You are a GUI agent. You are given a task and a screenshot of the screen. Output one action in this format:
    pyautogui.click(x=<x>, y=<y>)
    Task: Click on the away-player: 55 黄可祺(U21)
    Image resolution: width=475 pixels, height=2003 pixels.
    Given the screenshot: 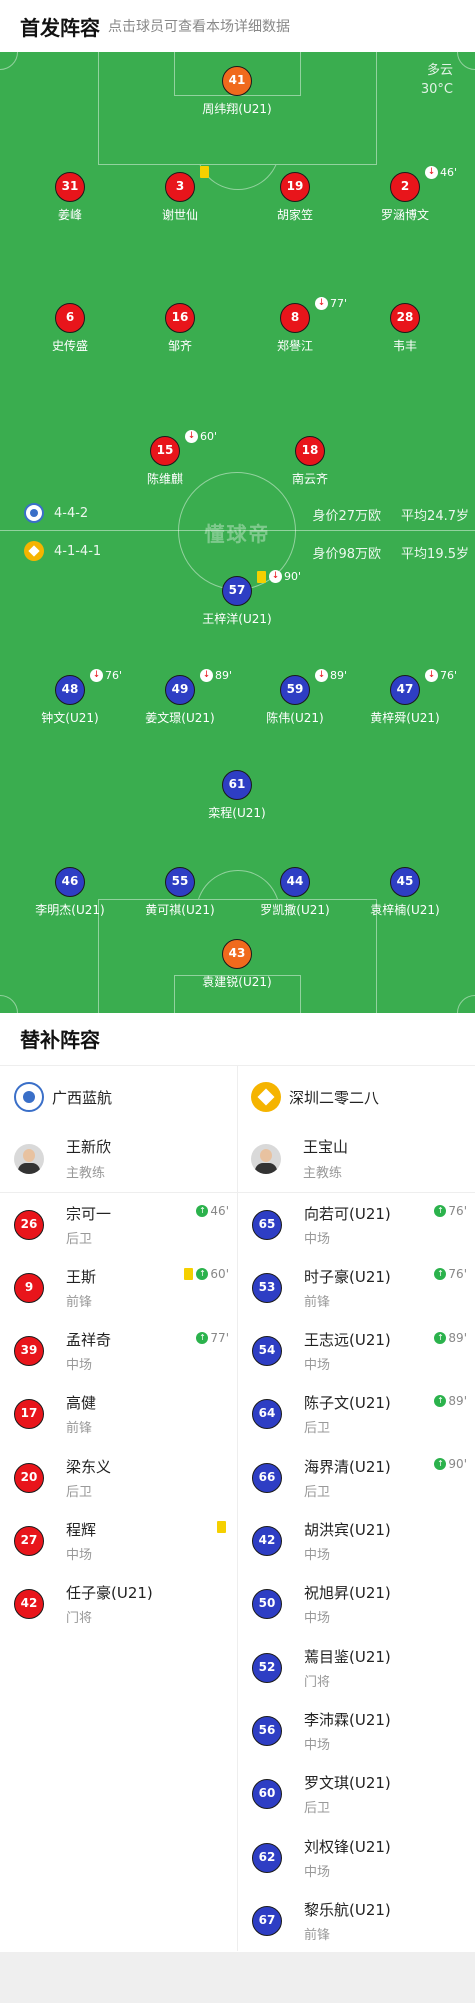 What is the action you would take?
    pyautogui.click(x=180, y=892)
    